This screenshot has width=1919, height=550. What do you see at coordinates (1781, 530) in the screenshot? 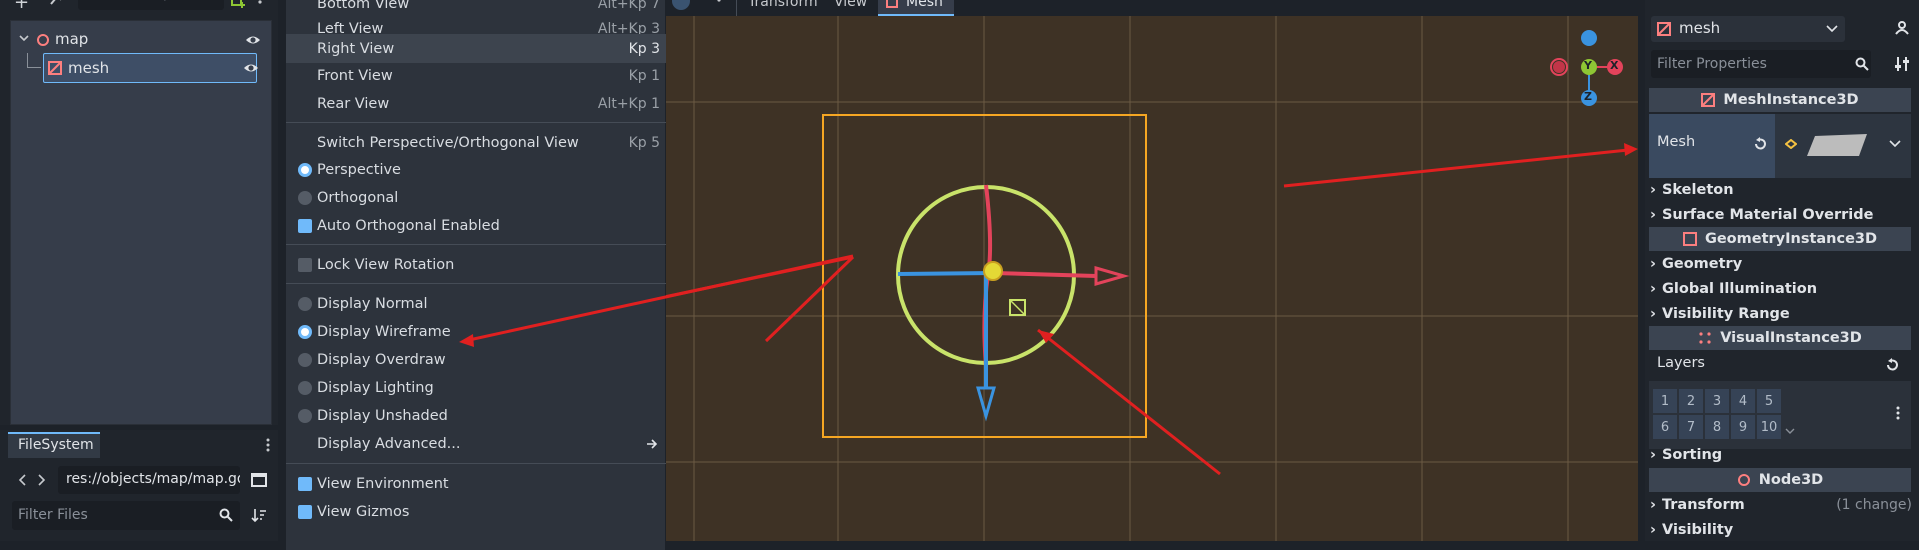
I see `section-visibility: › Visibility` at bounding box center [1781, 530].